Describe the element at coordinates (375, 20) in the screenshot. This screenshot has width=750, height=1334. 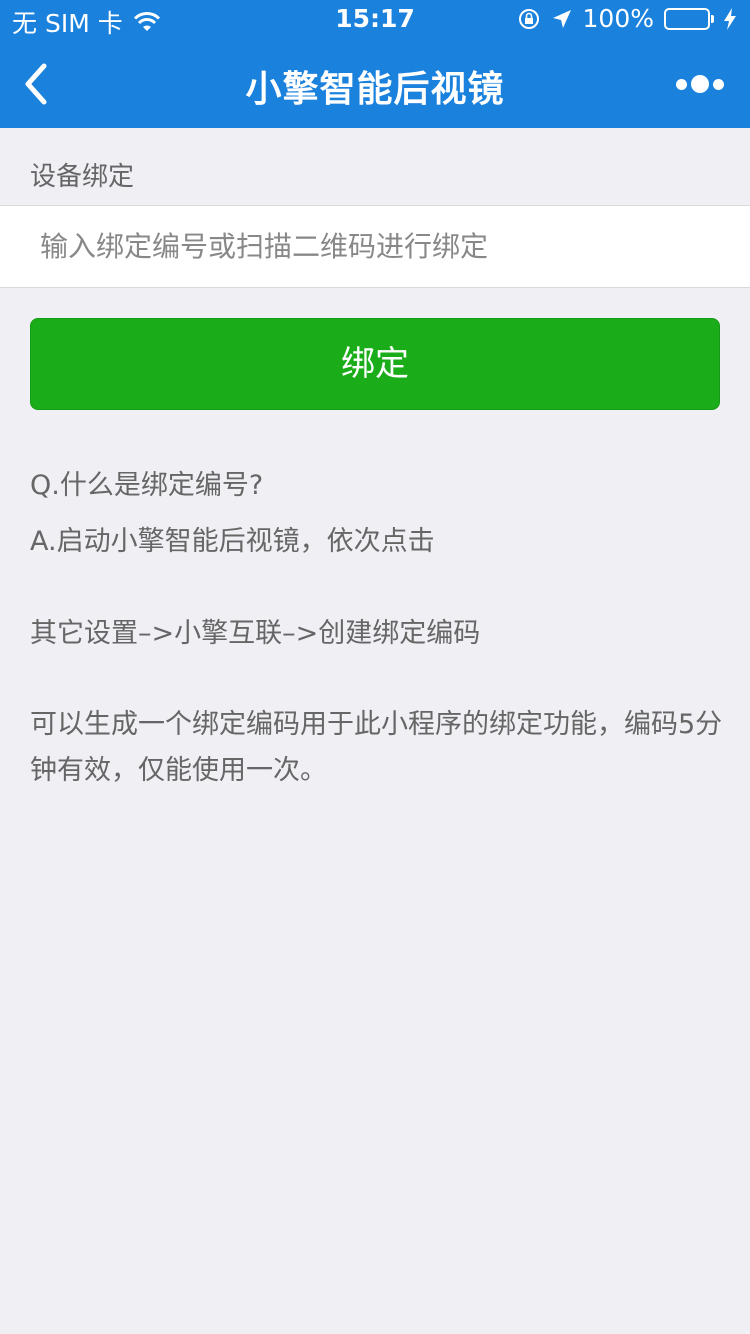
I see `status-bar: 无 SIM 卡 15:17 100%` at that location.